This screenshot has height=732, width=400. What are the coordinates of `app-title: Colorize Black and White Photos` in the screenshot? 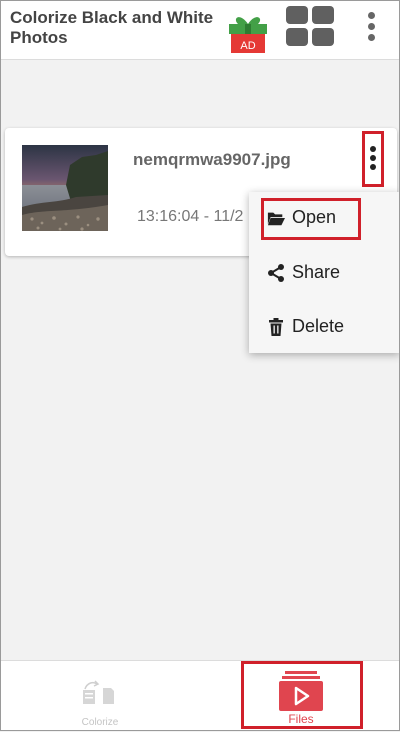 It's located at (112, 27).